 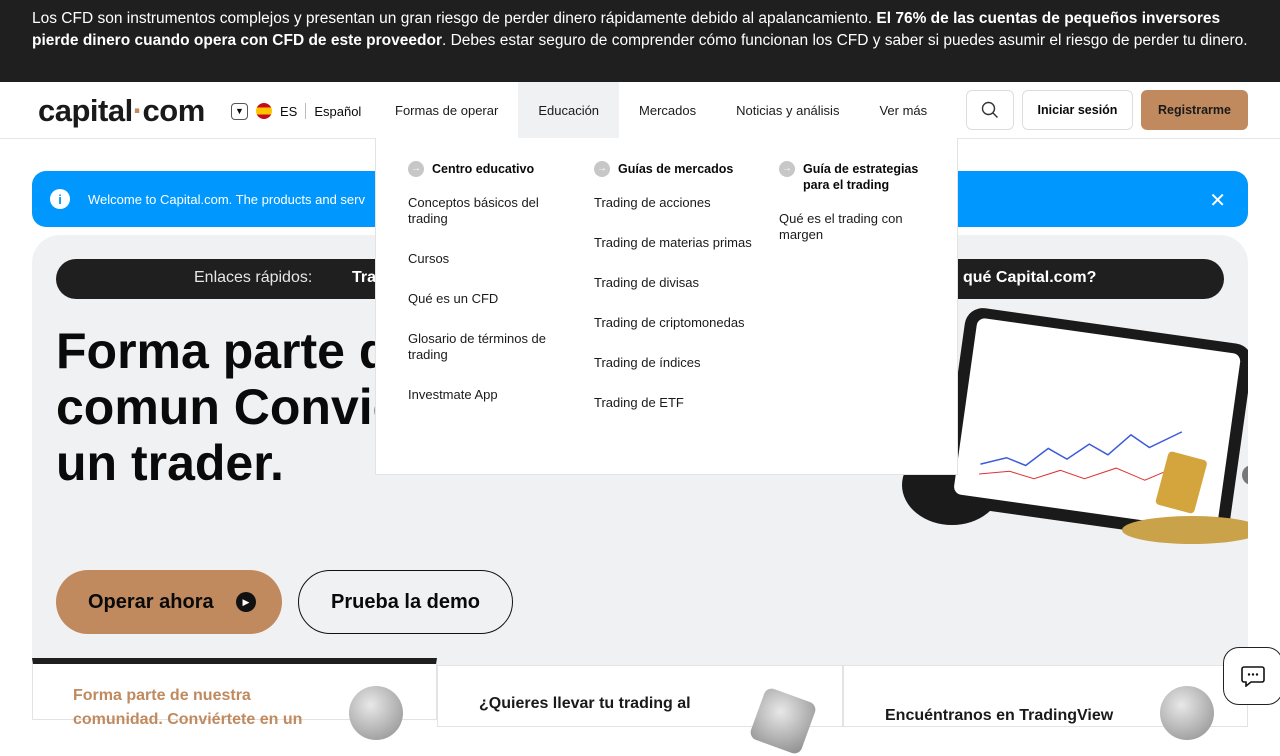 I want to click on growth-icon, so click(x=376, y=713).